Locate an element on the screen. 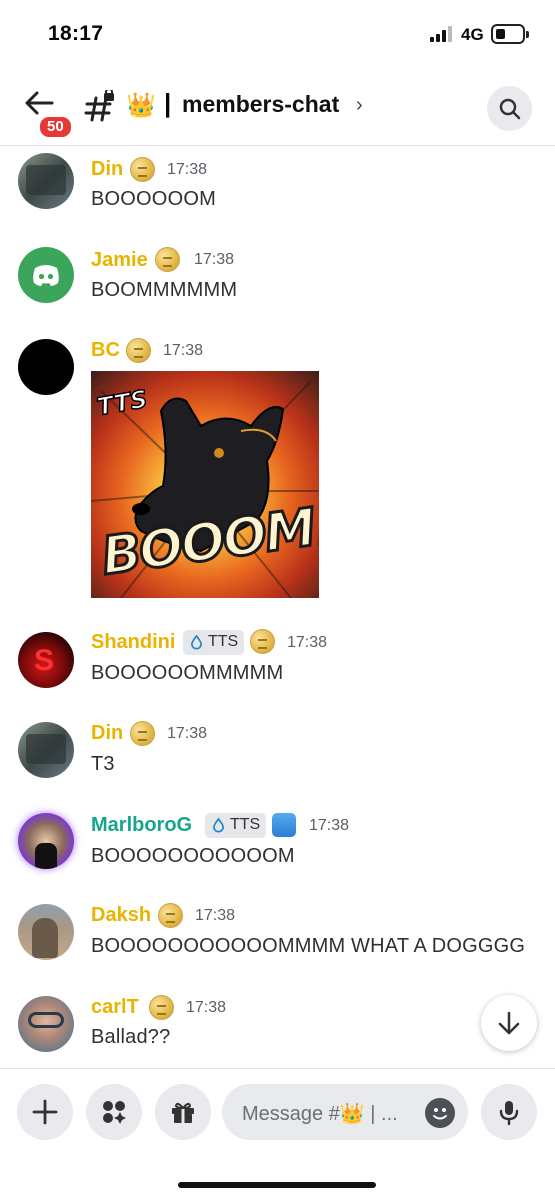 The image size is (555, 1200). message-item: S Shandini TTS 17:38 BOOOOOOMMMMM is located at coordinates (277, 657).